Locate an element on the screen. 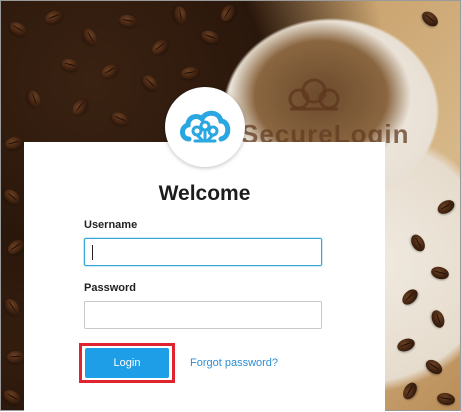 This screenshot has width=461, height=412. page-title: Welcome is located at coordinates (204, 193).